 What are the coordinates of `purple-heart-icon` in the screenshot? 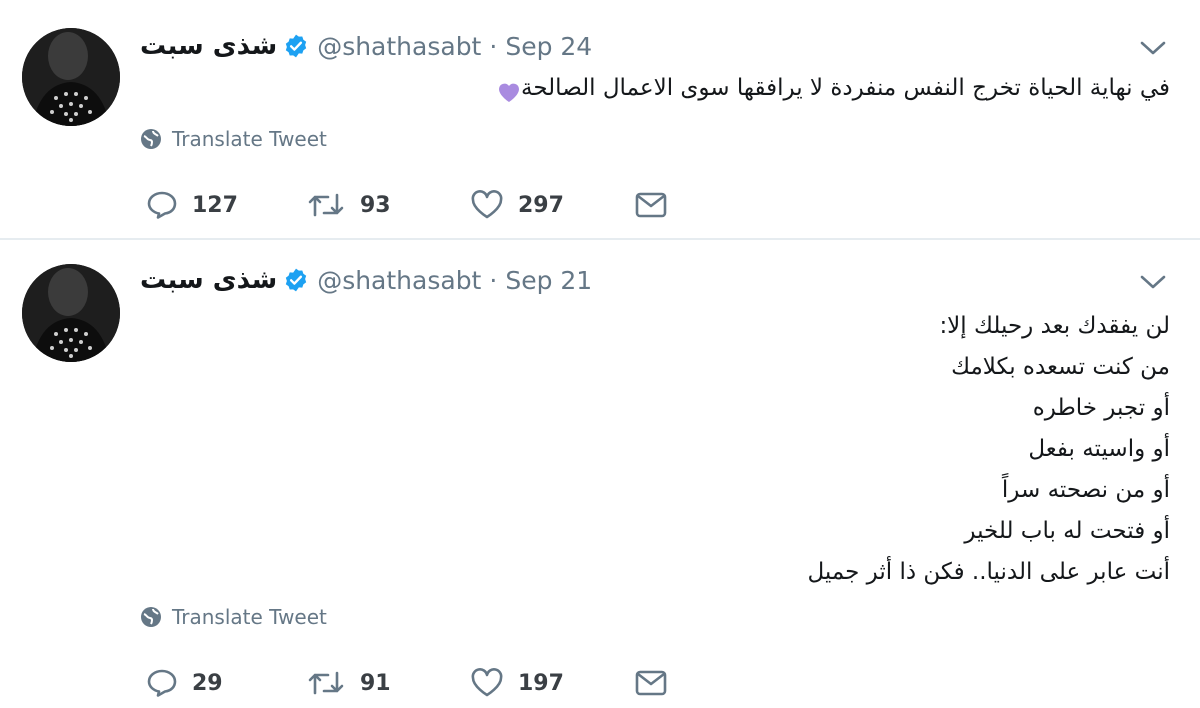 It's located at (509, 90).